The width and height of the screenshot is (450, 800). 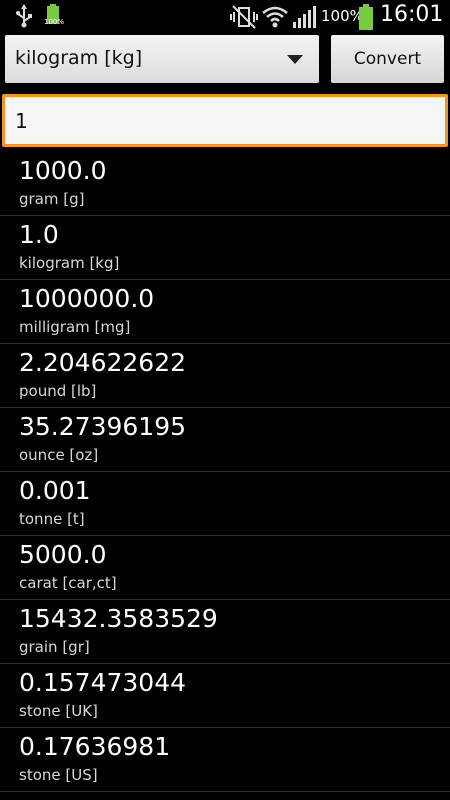 I want to click on battery-icon, so click(x=366, y=17).